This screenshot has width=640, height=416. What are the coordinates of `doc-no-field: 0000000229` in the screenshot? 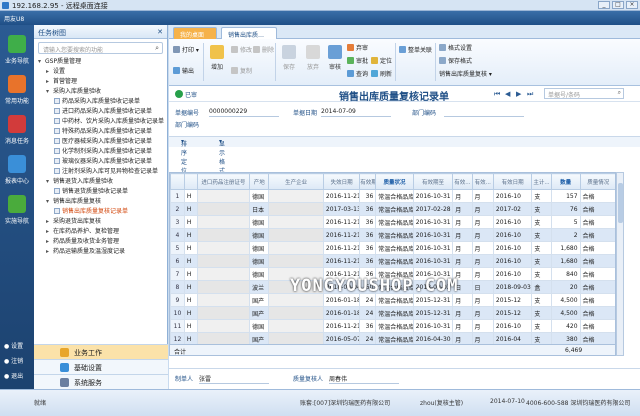 It's located at (244, 112).